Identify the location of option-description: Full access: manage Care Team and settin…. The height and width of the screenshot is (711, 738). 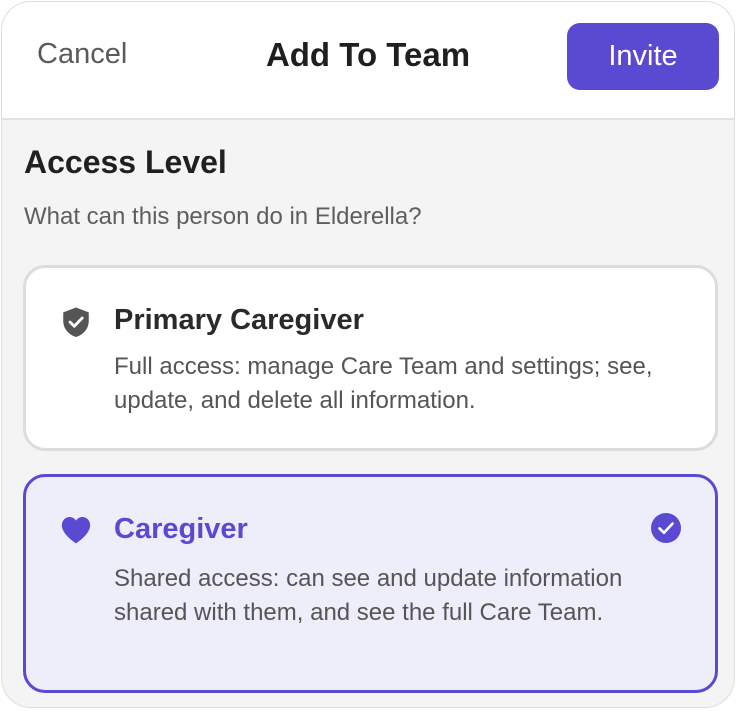
(383, 383).